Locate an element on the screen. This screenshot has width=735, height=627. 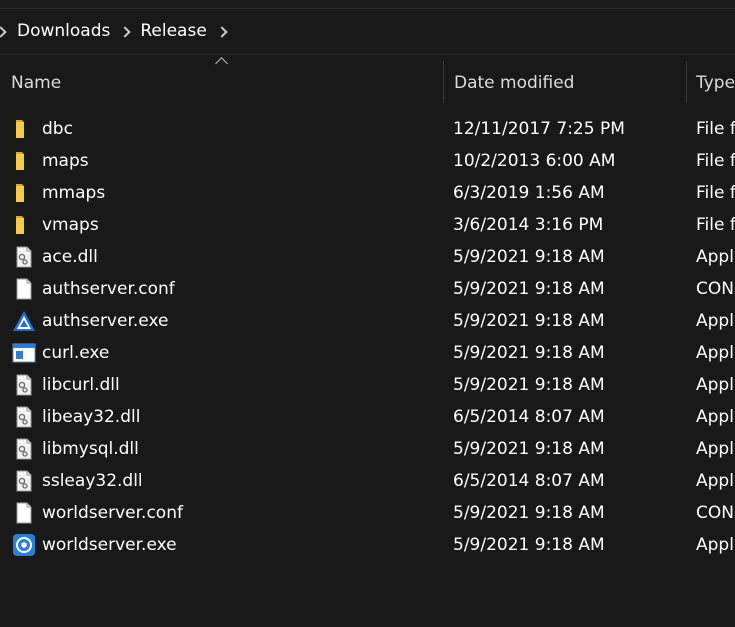
file-row: mmaps 6/3/2019 1:56 AM File folder is located at coordinates (367, 193).